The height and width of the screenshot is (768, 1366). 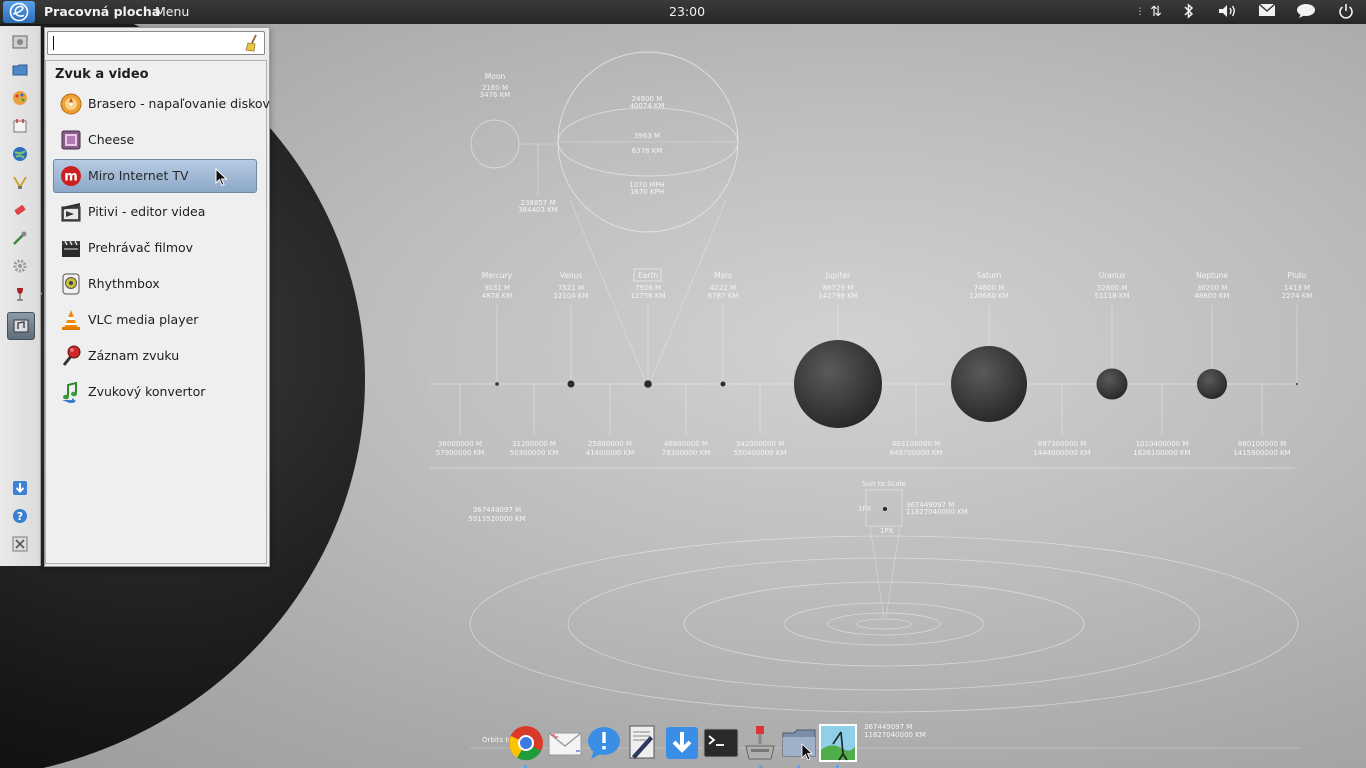 What do you see at coordinates (888, 727) in the screenshot?
I see `bottom-value: 367449097 M` at bounding box center [888, 727].